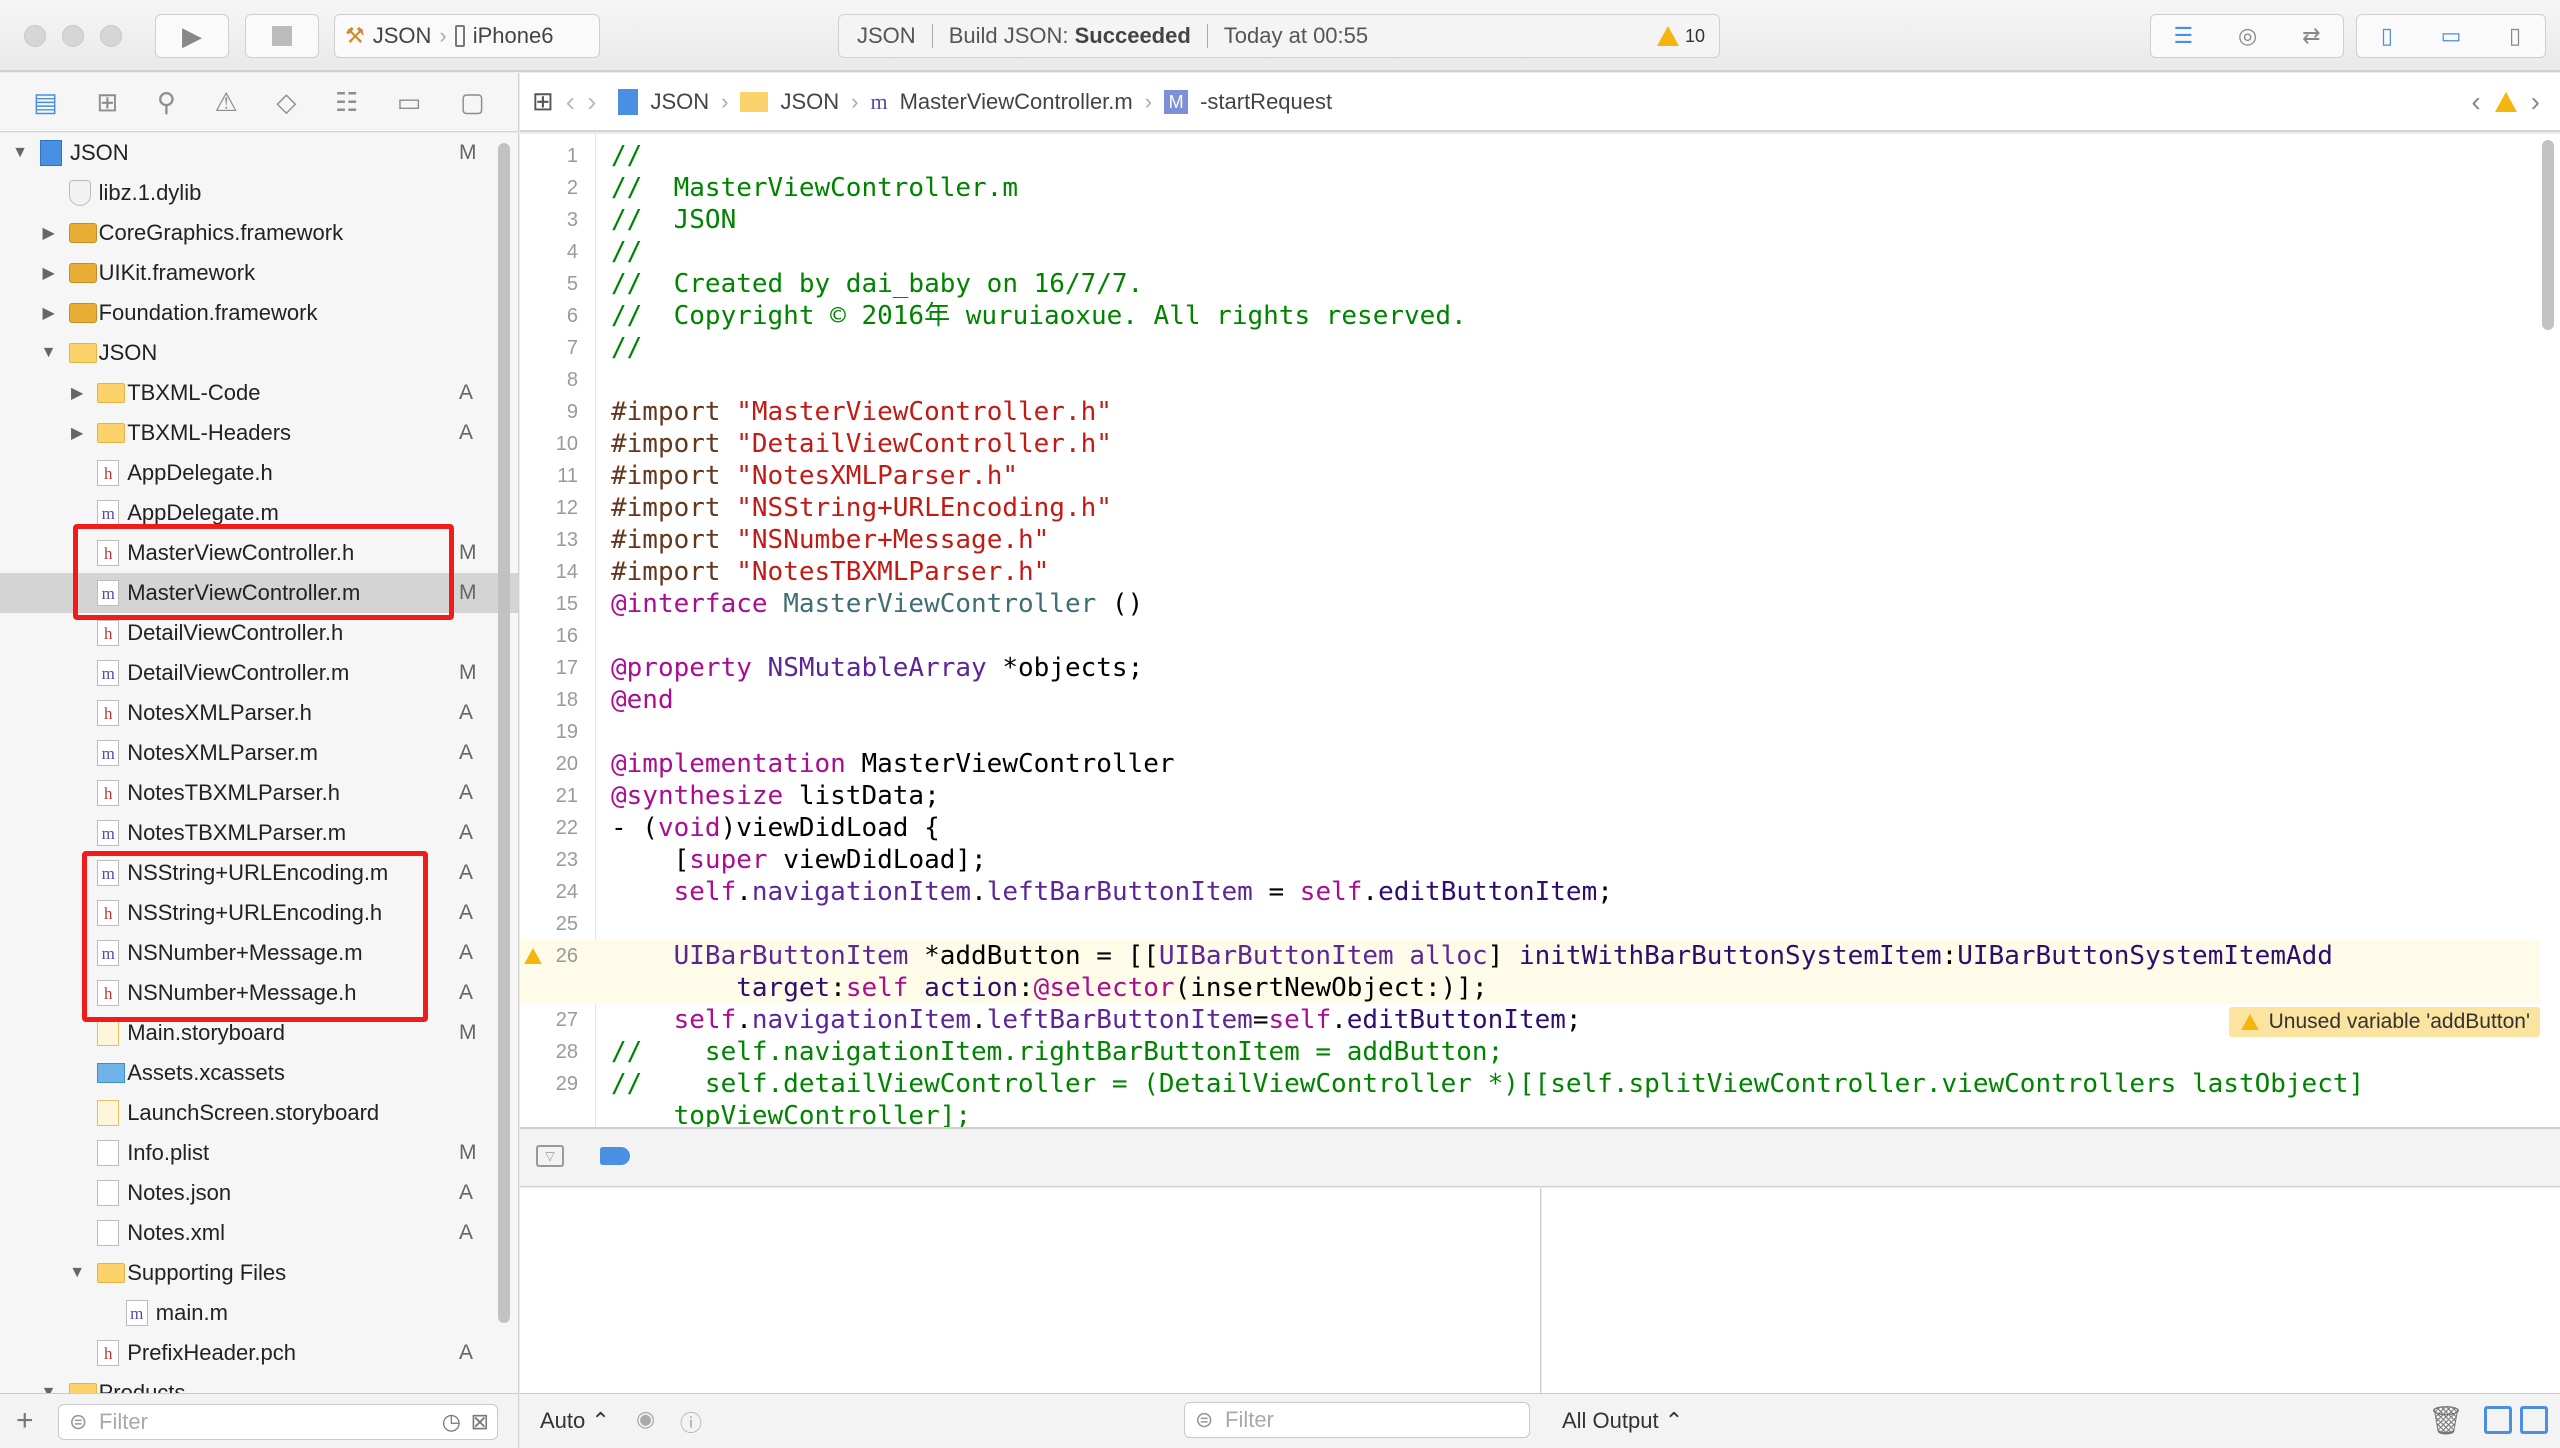 The image size is (2560, 1448). I want to click on file-tree-item: ▼ Supporting Files, so click(250, 1273).